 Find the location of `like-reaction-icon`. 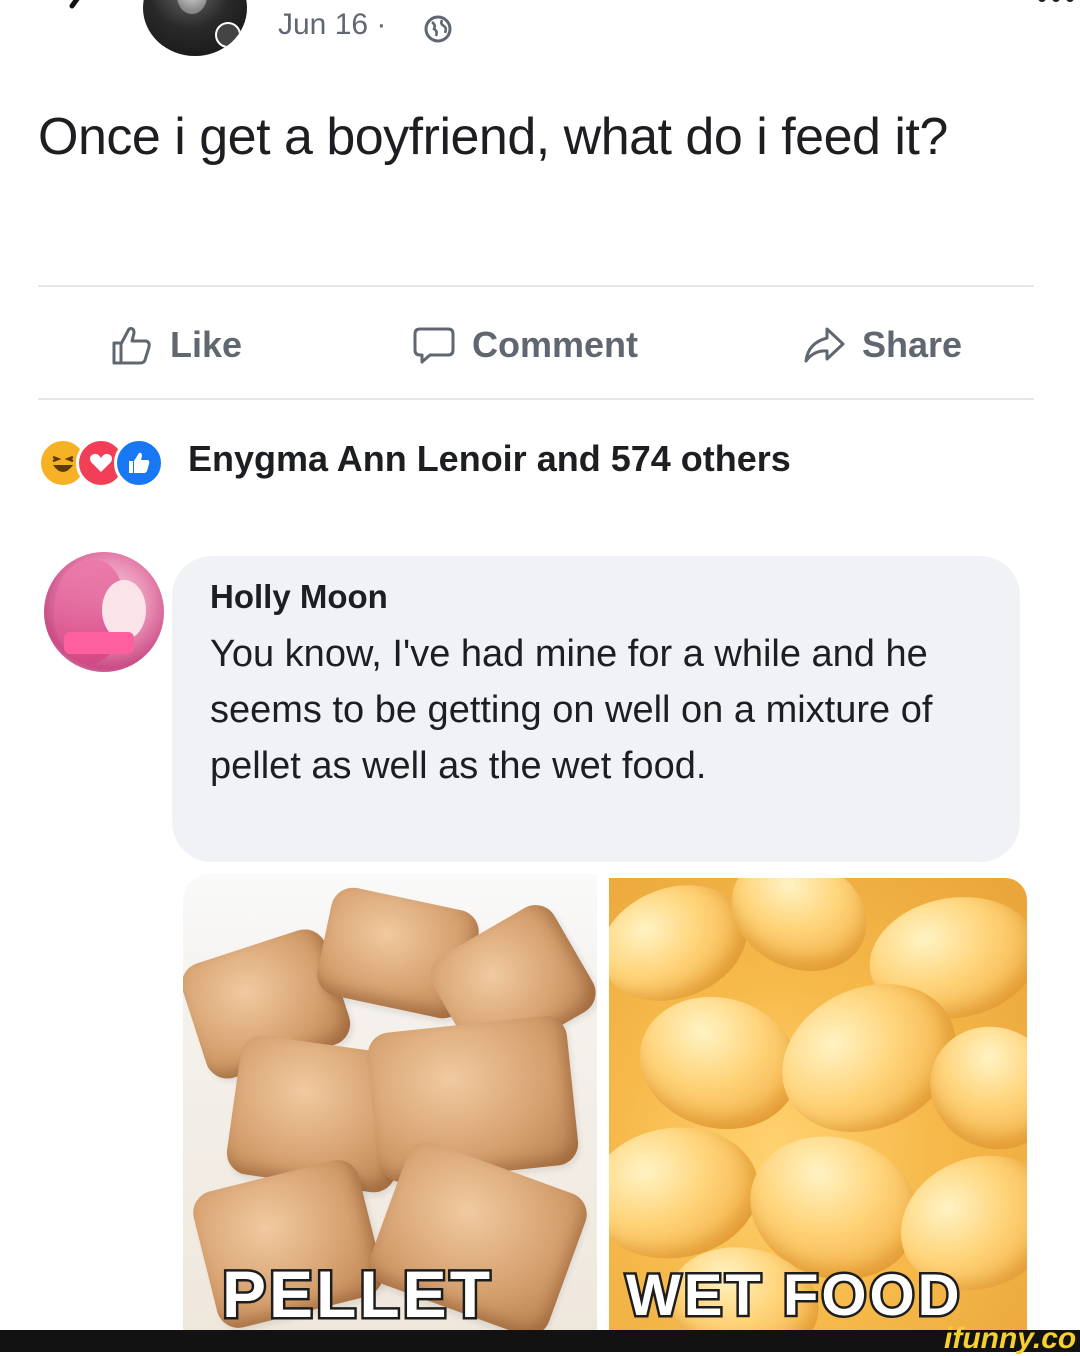

like-reaction-icon is located at coordinates (139, 463).